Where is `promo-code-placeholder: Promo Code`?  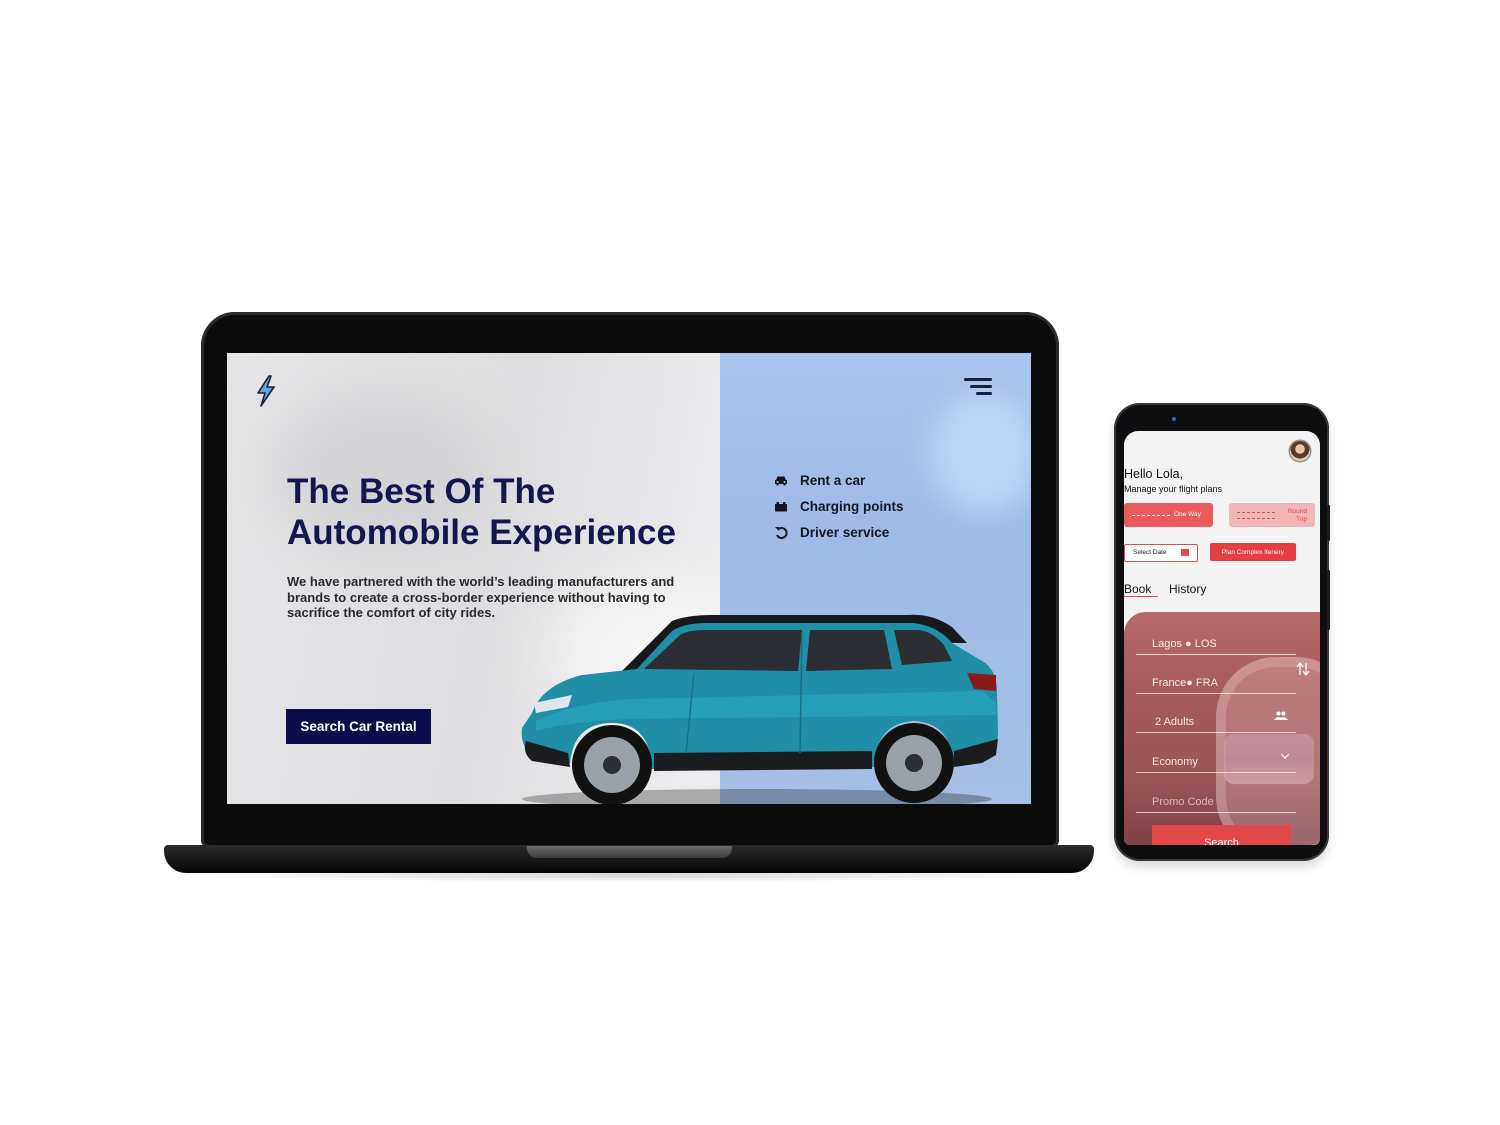 promo-code-placeholder: Promo Code is located at coordinates (1183, 802).